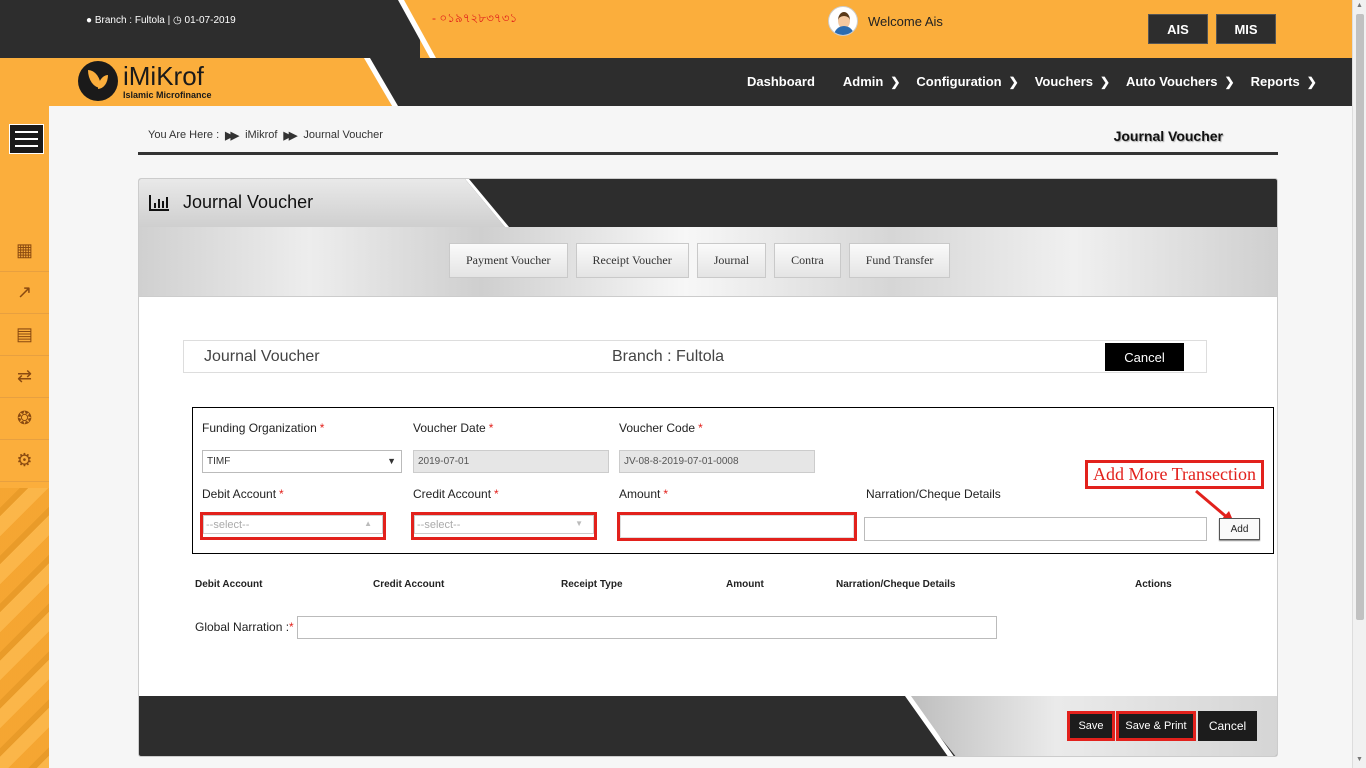 The width and height of the screenshot is (1366, 768). Describe the element at coordinates (1246, 29) in the screenshot. I see `mis-button: MIS` at that location.